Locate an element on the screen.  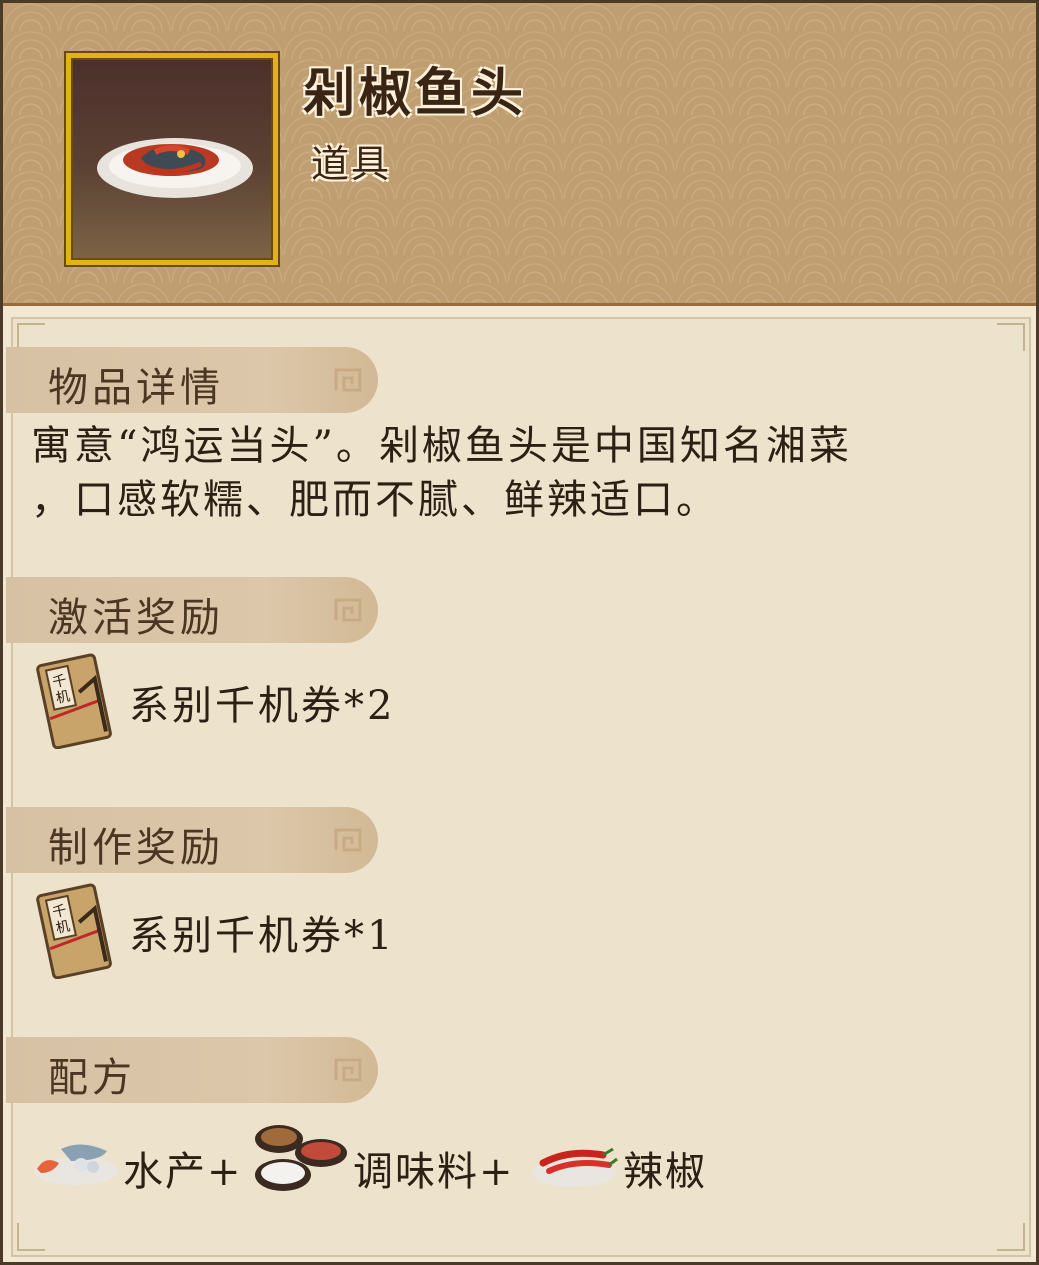
section-header-activation-reward: 激活奖励 is located at coordinates (192, 610).